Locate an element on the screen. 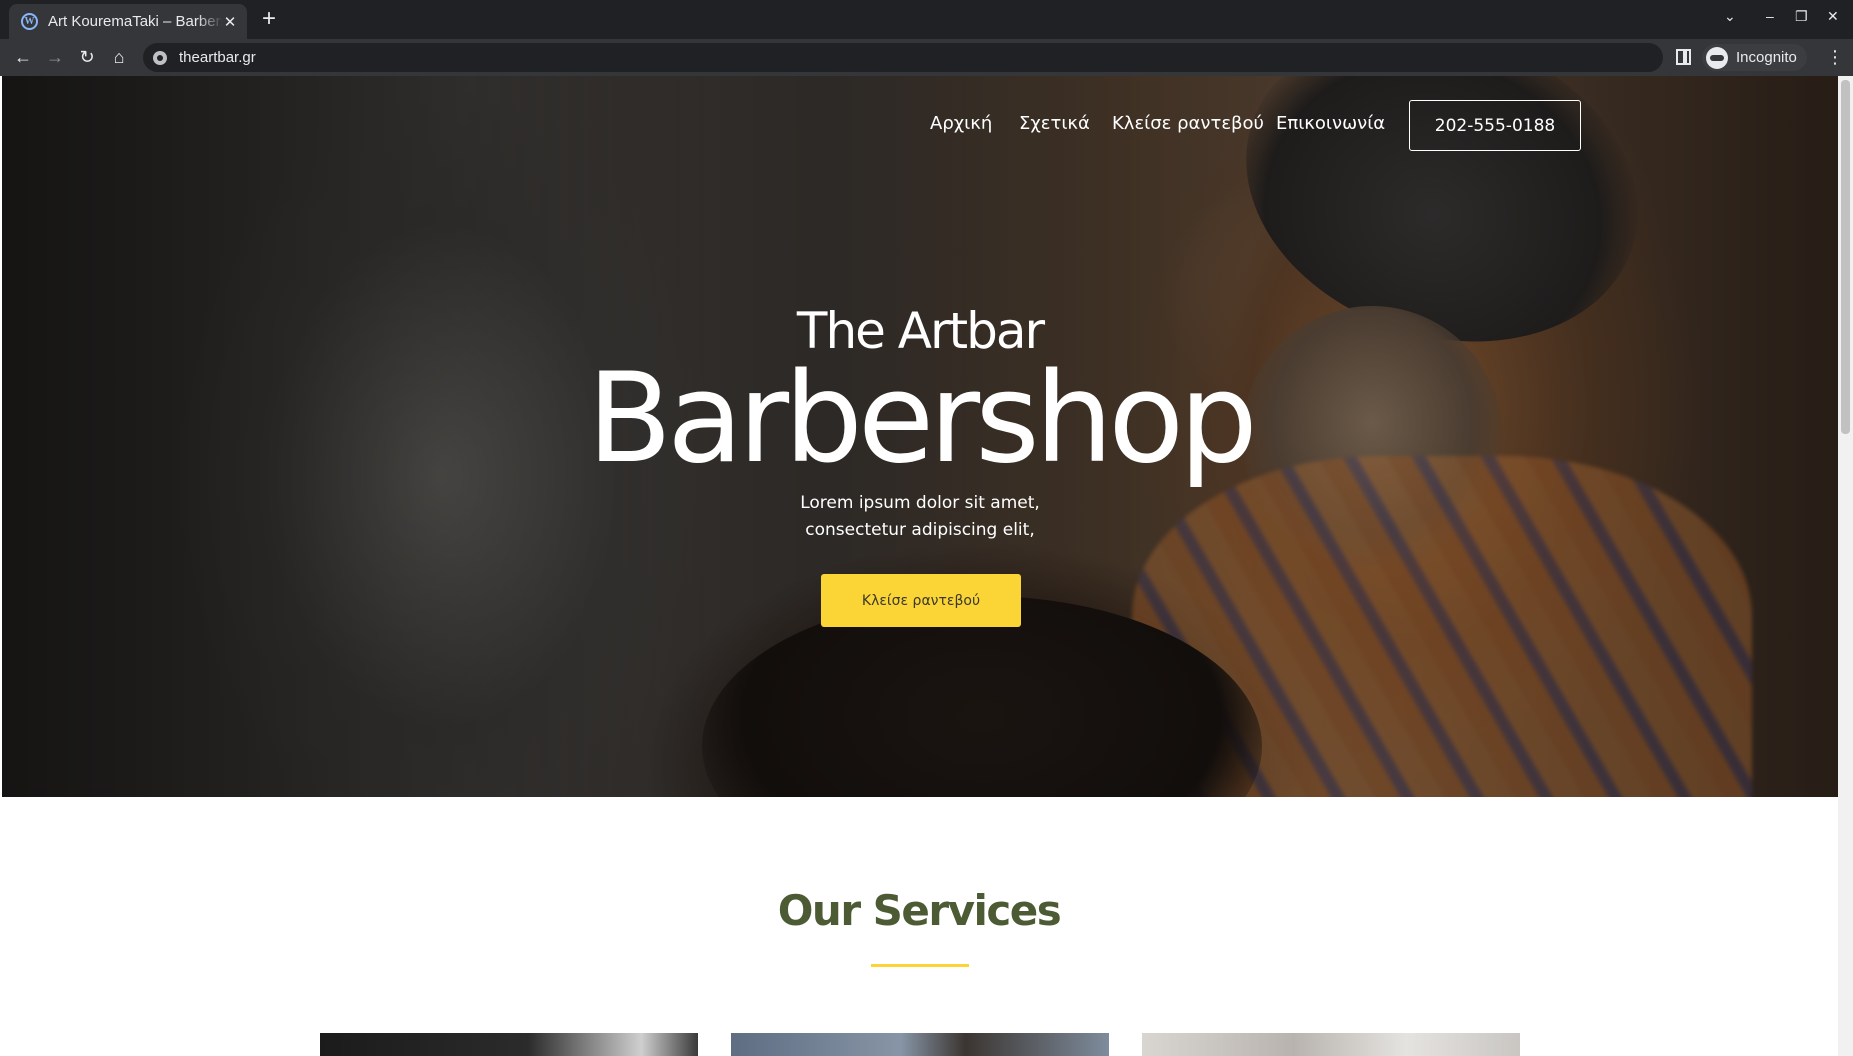 Image resolution: width=1853 pixels, height=1056 pixels. incognito-label: Incognito is located at coordinates (1766, 57).